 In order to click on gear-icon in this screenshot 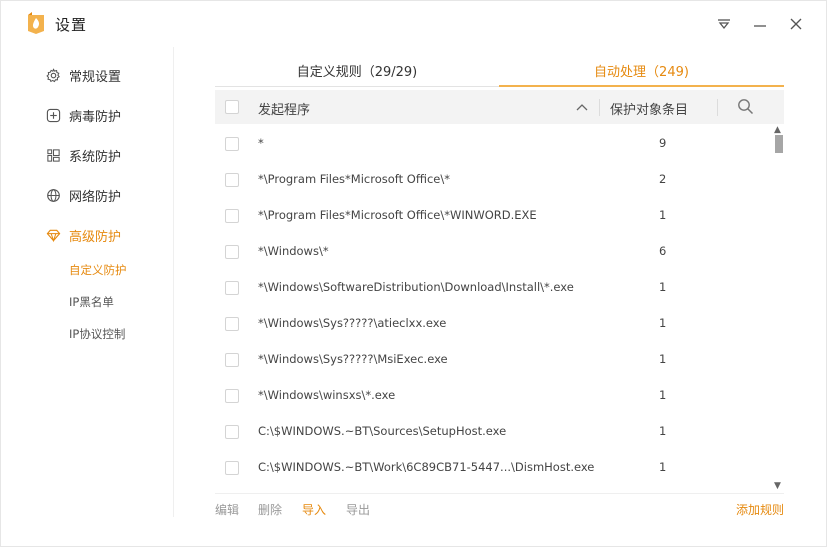, I will do `click(53, 75)`.